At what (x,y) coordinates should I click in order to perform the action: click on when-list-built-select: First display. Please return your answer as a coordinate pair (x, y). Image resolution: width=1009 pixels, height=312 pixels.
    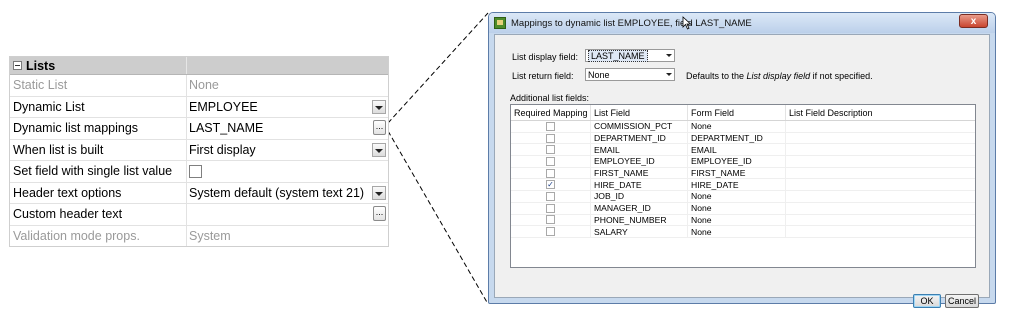
    Looking at the image, I should click on (287, 150).